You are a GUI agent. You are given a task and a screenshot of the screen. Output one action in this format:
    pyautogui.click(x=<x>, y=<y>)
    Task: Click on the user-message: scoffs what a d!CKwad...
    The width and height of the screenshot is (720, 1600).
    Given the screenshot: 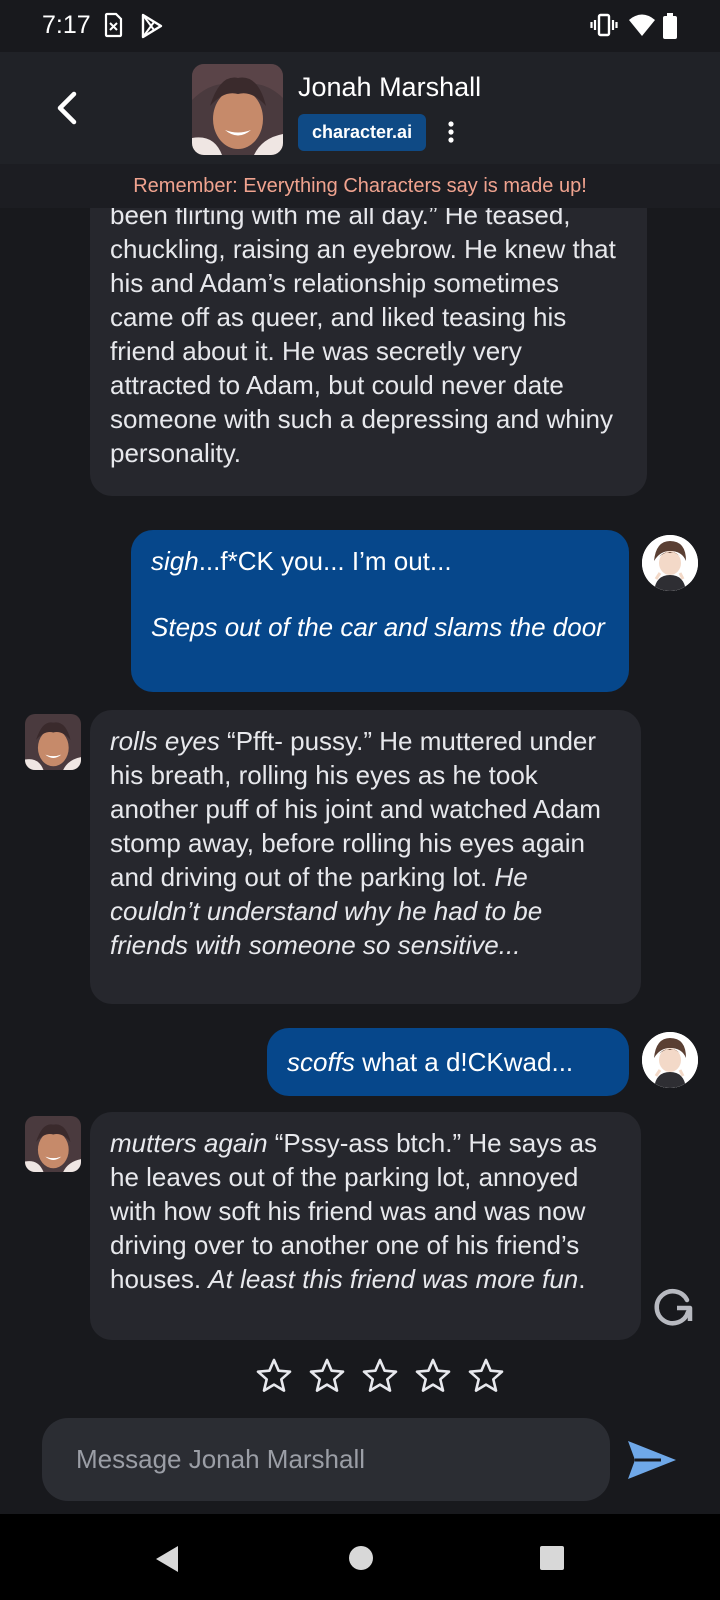 What is the action you would take?
    pyautogui.click(x=448, y=1062)
    